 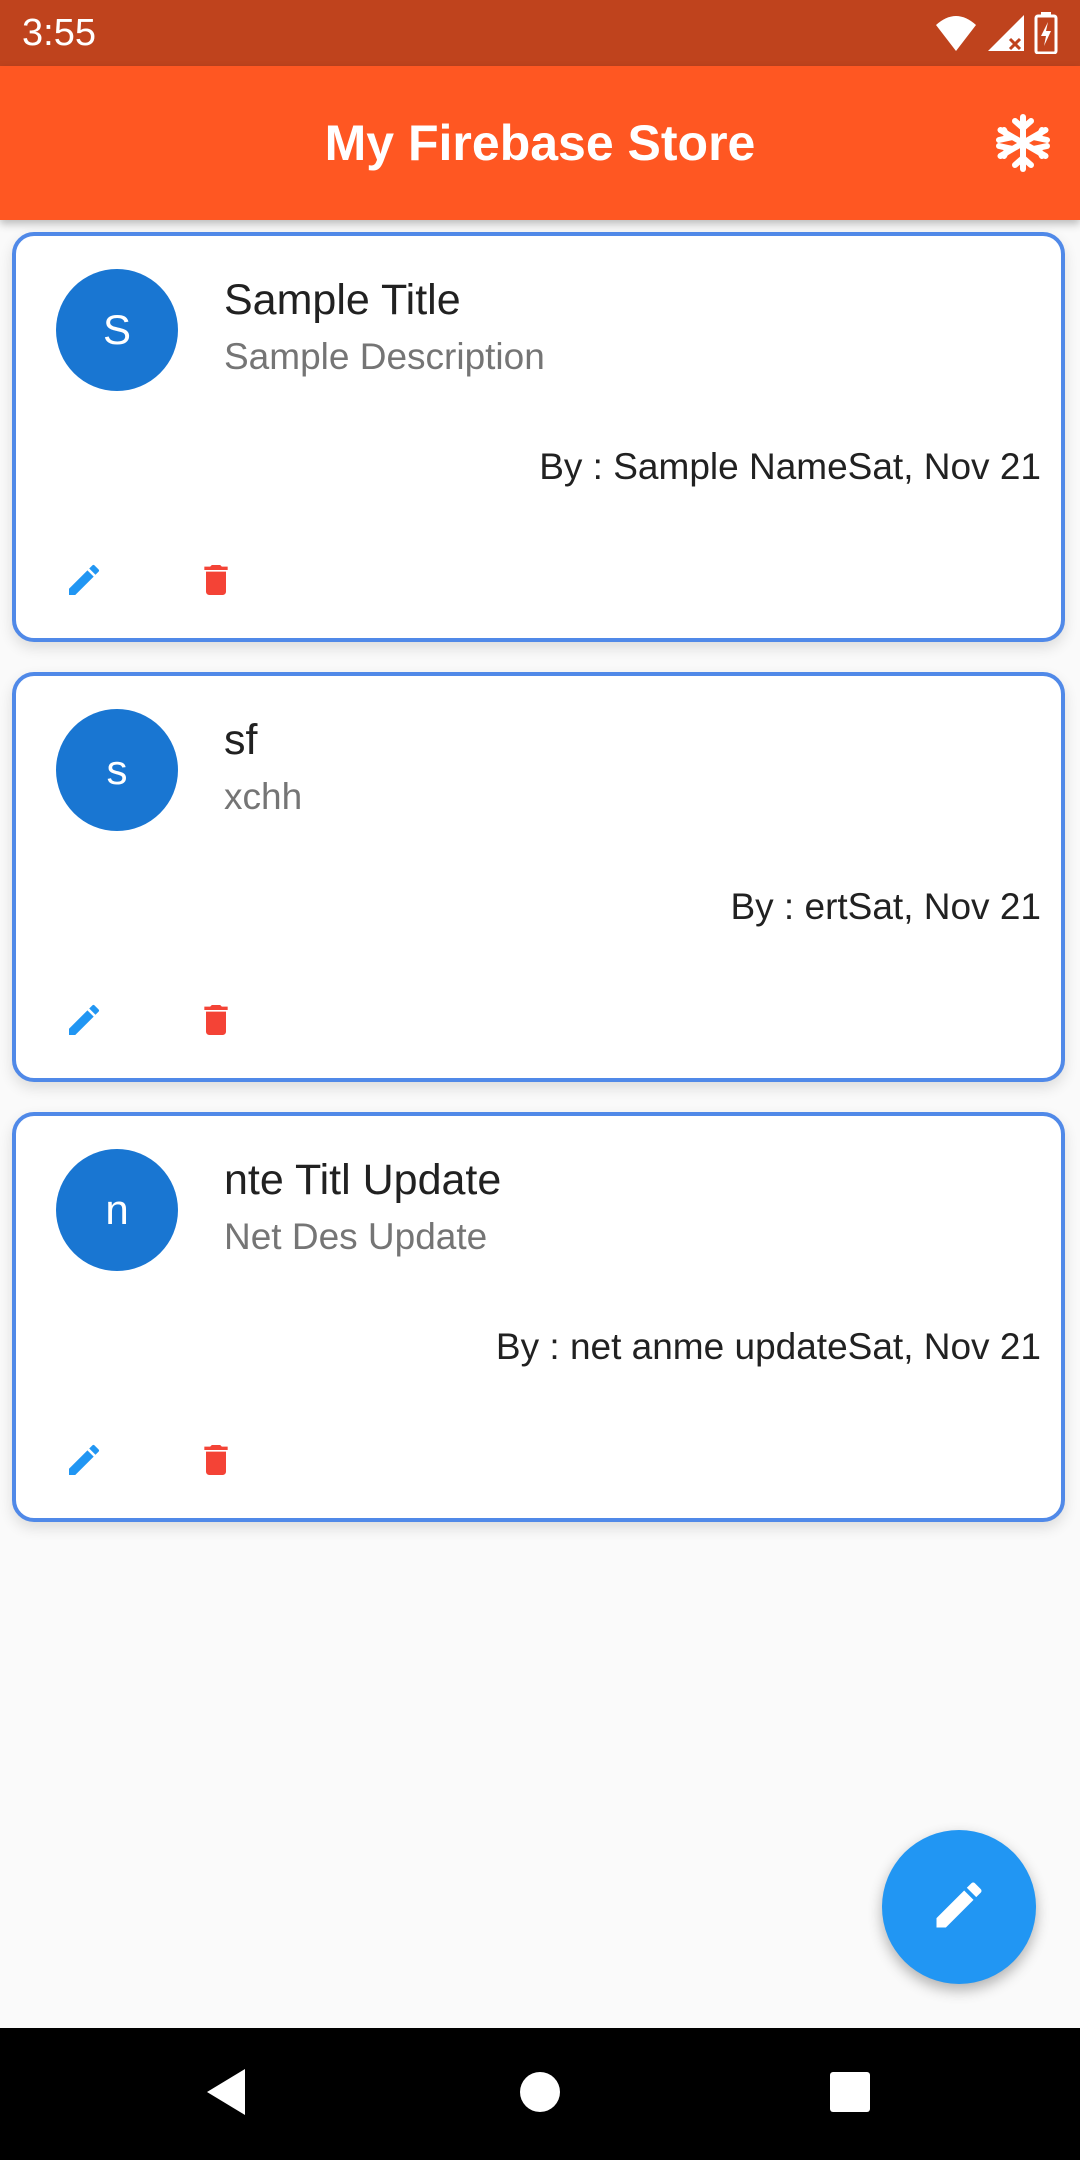 I want to click on home-icon, so click(x=540, y=2094).